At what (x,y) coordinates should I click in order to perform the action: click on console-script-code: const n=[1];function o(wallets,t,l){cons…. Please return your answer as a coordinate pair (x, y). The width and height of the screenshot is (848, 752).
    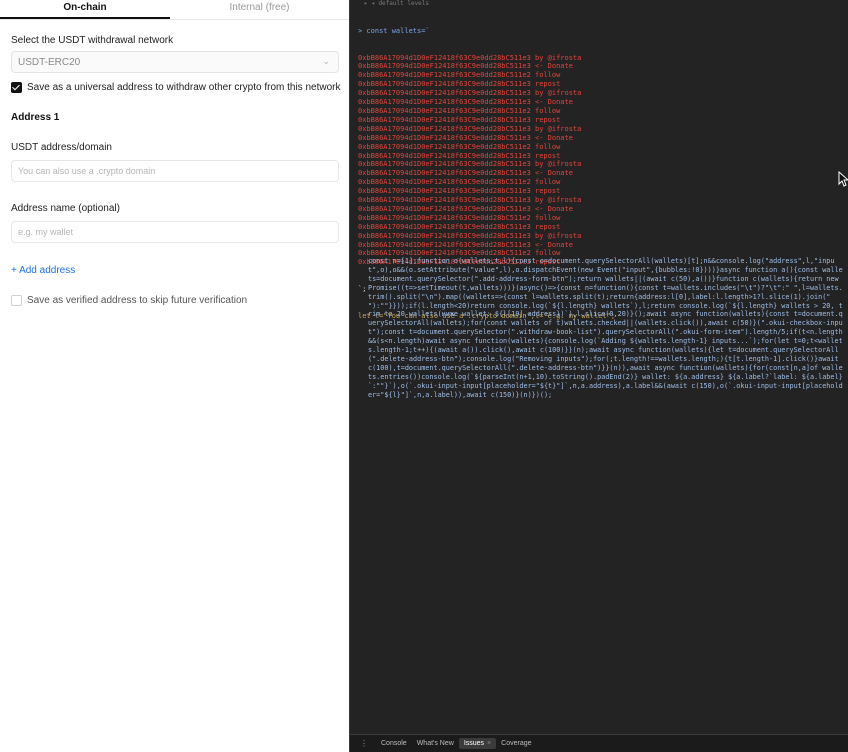
    Looking at the image, I should click on (605, 328).